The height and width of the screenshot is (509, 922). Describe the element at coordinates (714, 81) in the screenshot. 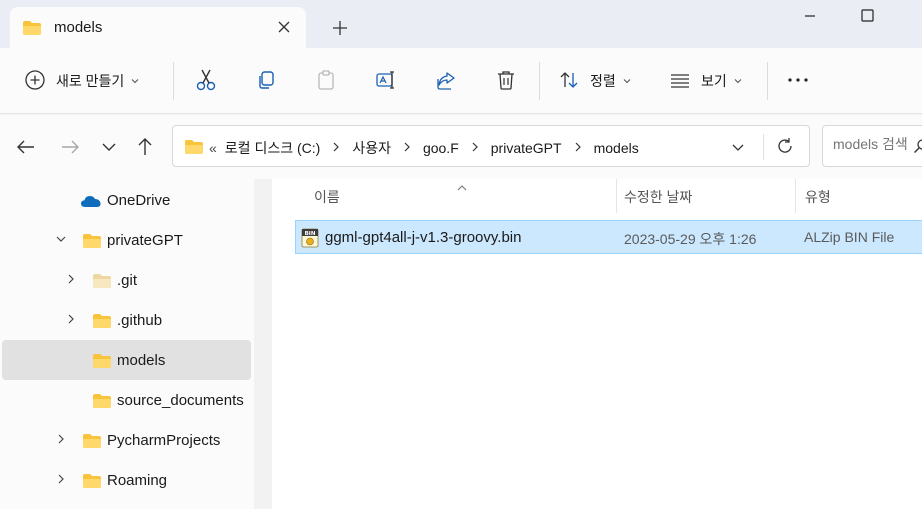

I see `view-button-label: 보기` at that location.